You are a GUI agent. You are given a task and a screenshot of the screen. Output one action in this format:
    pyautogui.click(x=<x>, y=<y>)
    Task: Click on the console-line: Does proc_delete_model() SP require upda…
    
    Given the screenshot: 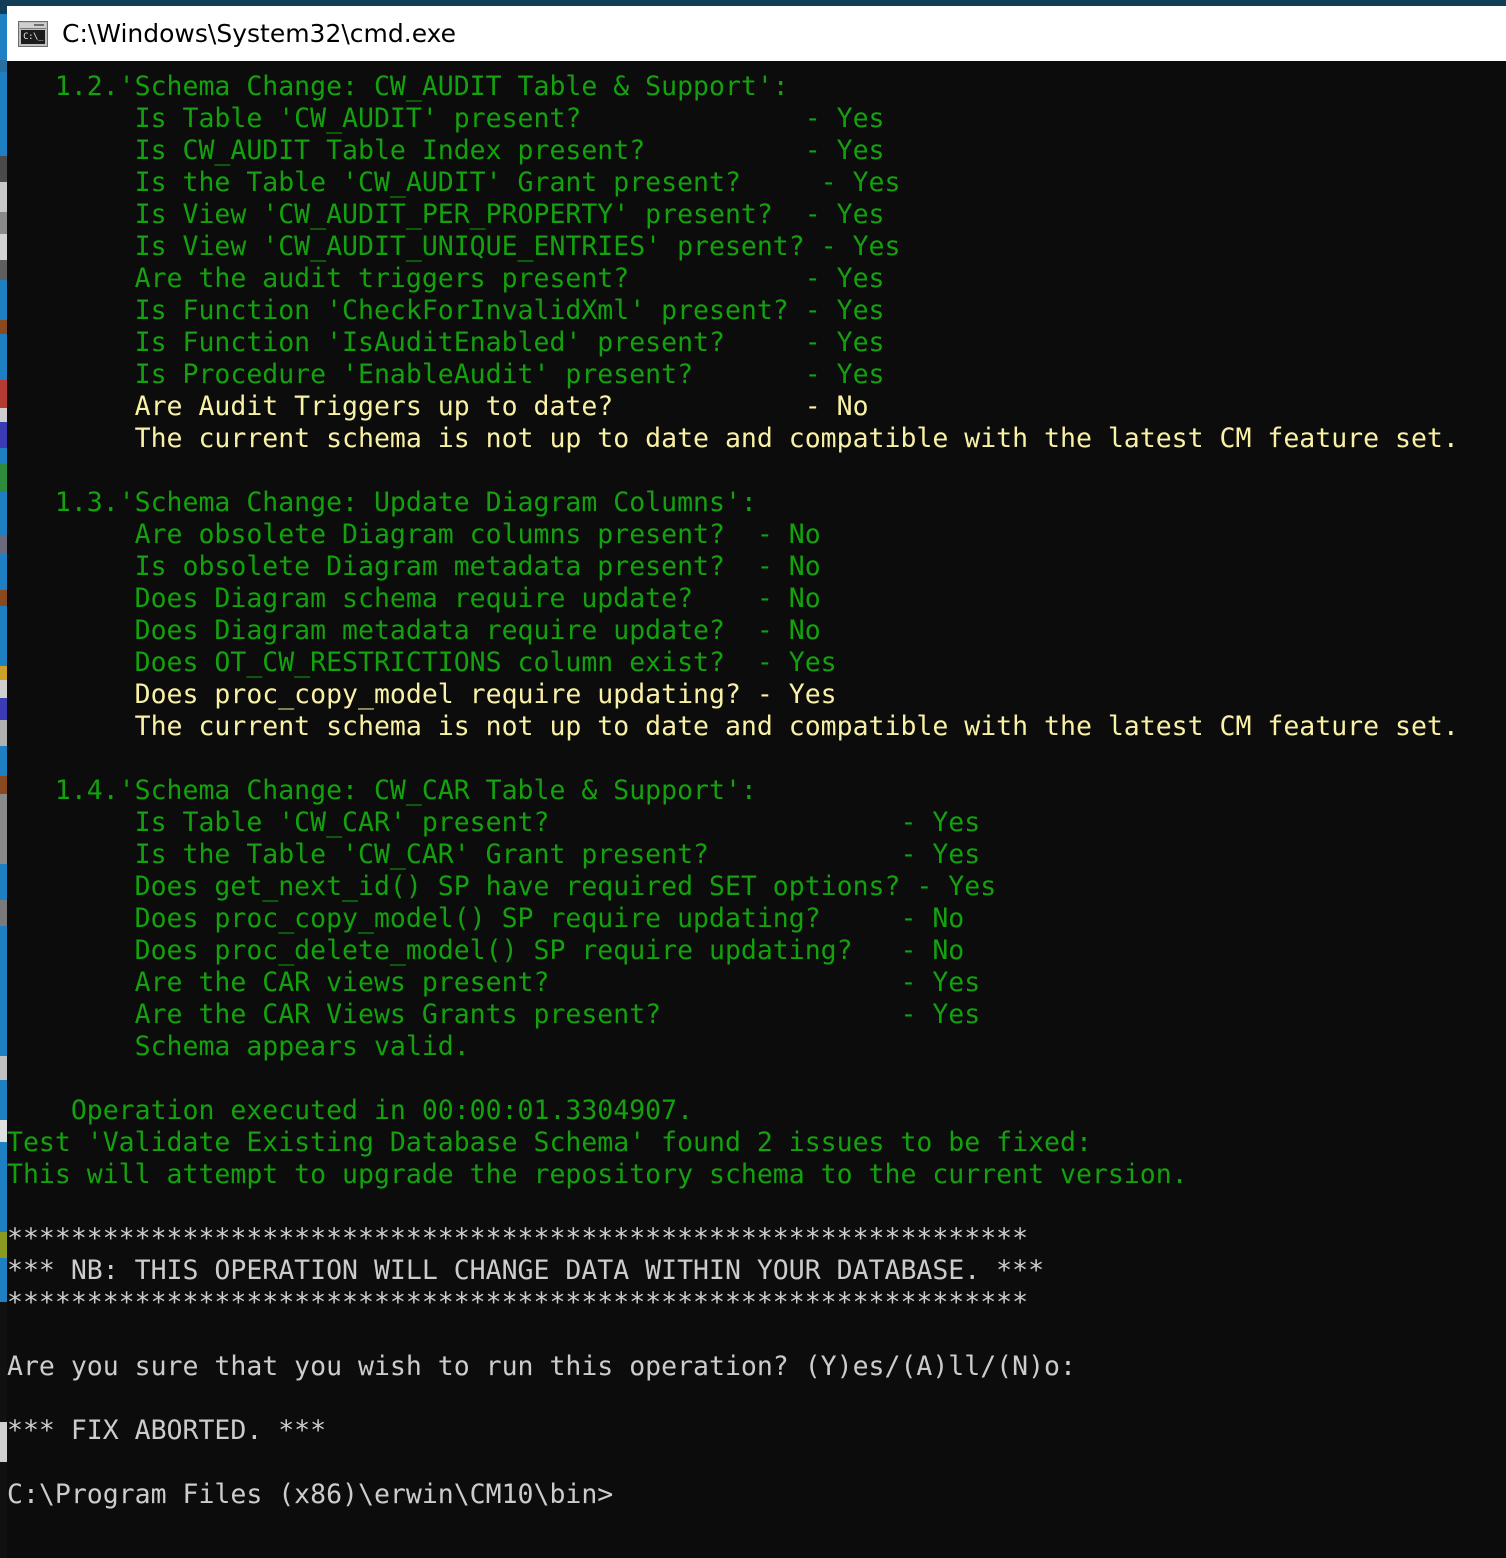 What is the action you would take?
    pyautogui.click(x=486, y=950)
    